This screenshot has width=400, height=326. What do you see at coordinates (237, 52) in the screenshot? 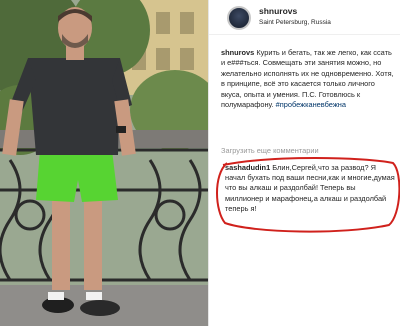
I see `caption-username: shnurovs` at bounding box center [237, 52].